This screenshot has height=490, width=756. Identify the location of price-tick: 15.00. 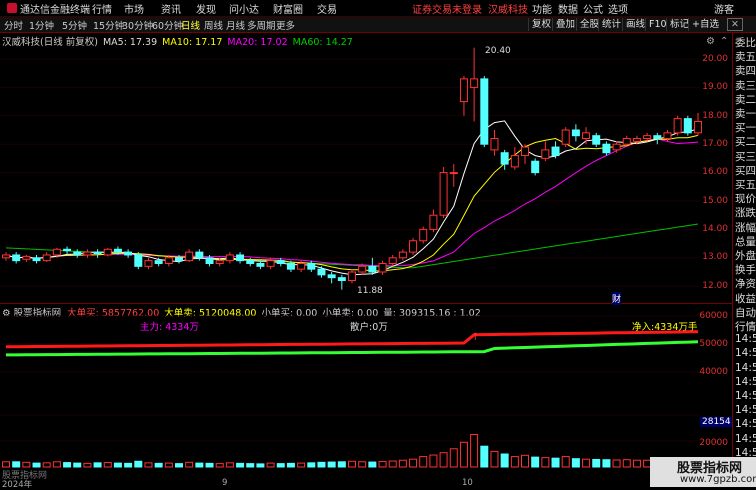
(715, 201).